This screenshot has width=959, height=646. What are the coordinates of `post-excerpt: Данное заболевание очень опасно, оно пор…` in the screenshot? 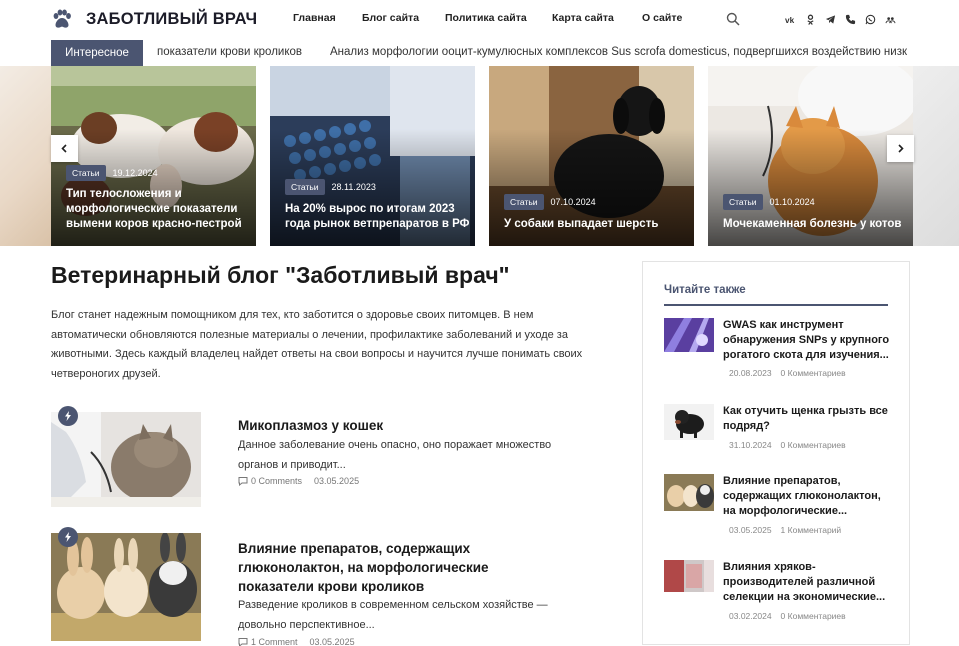 It's located at (395, 455).